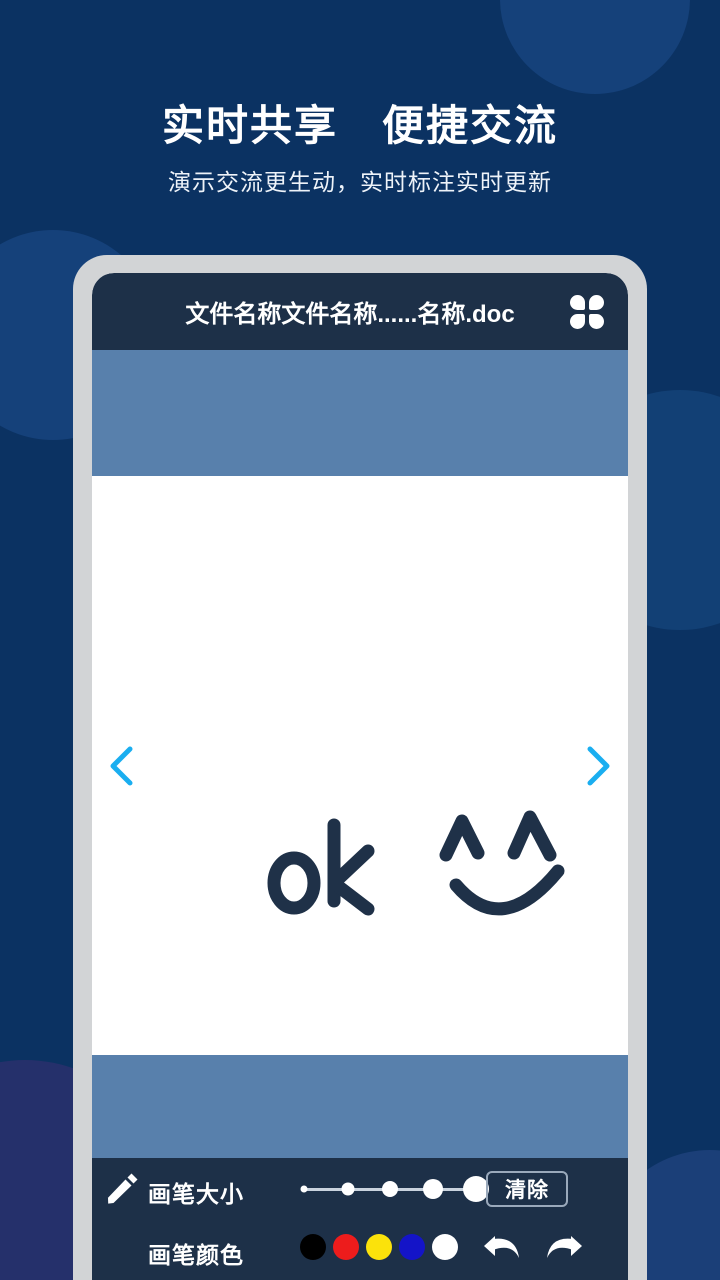 This screenshot has width=720, height=1280. I want to click on app-title-bar: 文件名称文件名称......名称.doc, so click(360, 311).